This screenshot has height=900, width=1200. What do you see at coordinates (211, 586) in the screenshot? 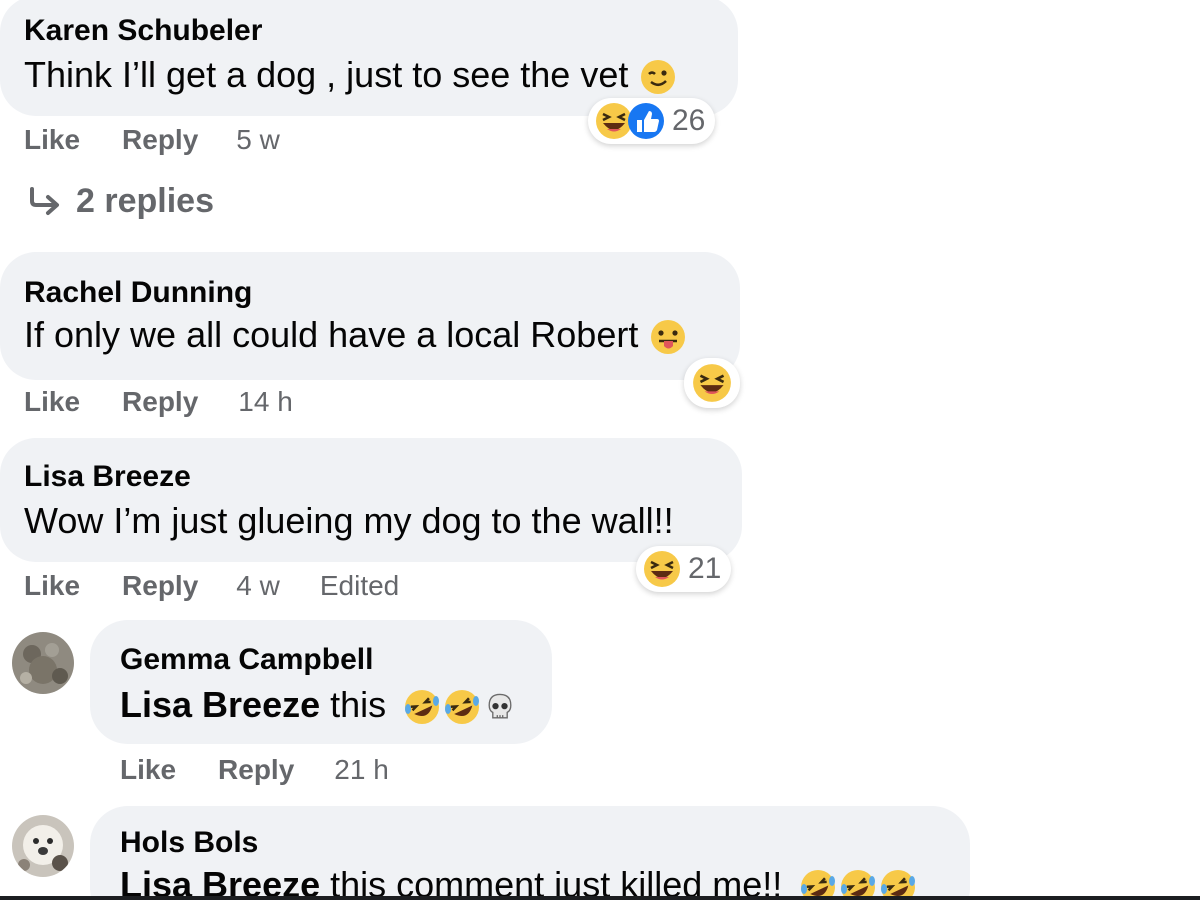
I see `comment-actions: Like Reply 4 w Edited` at bounding box center [211, 586].